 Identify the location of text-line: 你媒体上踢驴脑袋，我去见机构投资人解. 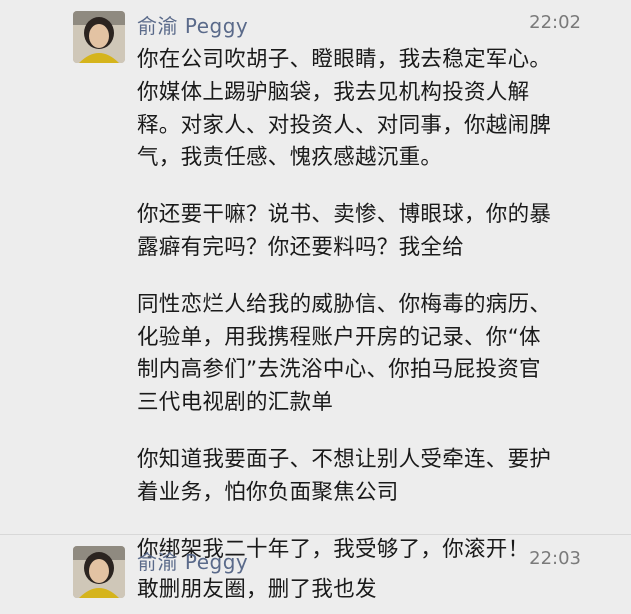
(333, 92).